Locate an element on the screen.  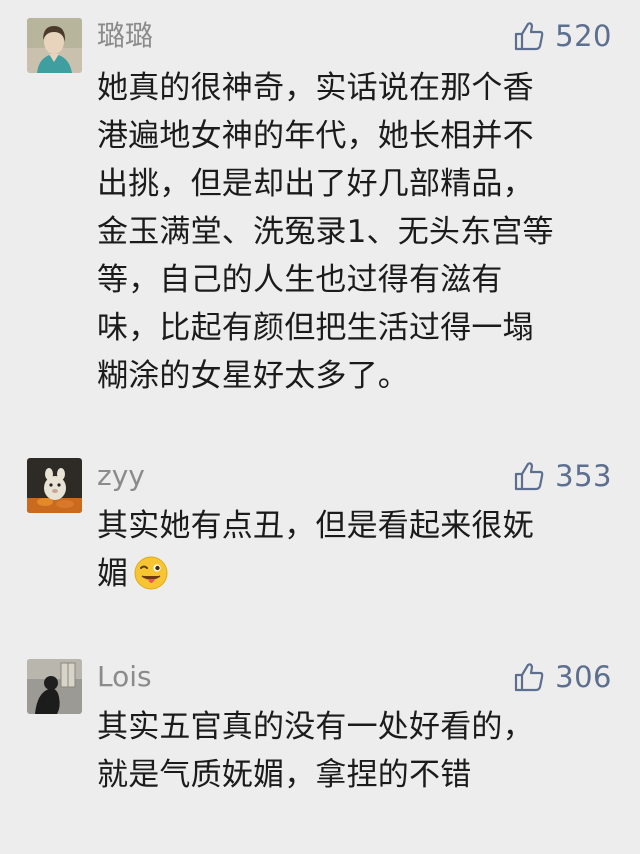
username: 璐璐 is located at coordinates (125, 36).